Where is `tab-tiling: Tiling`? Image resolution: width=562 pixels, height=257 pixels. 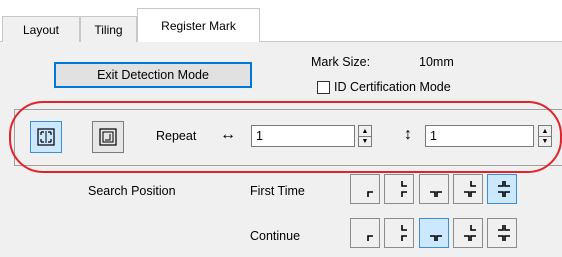
tab-tiling: Tiling is located at coordinates (108, 29).